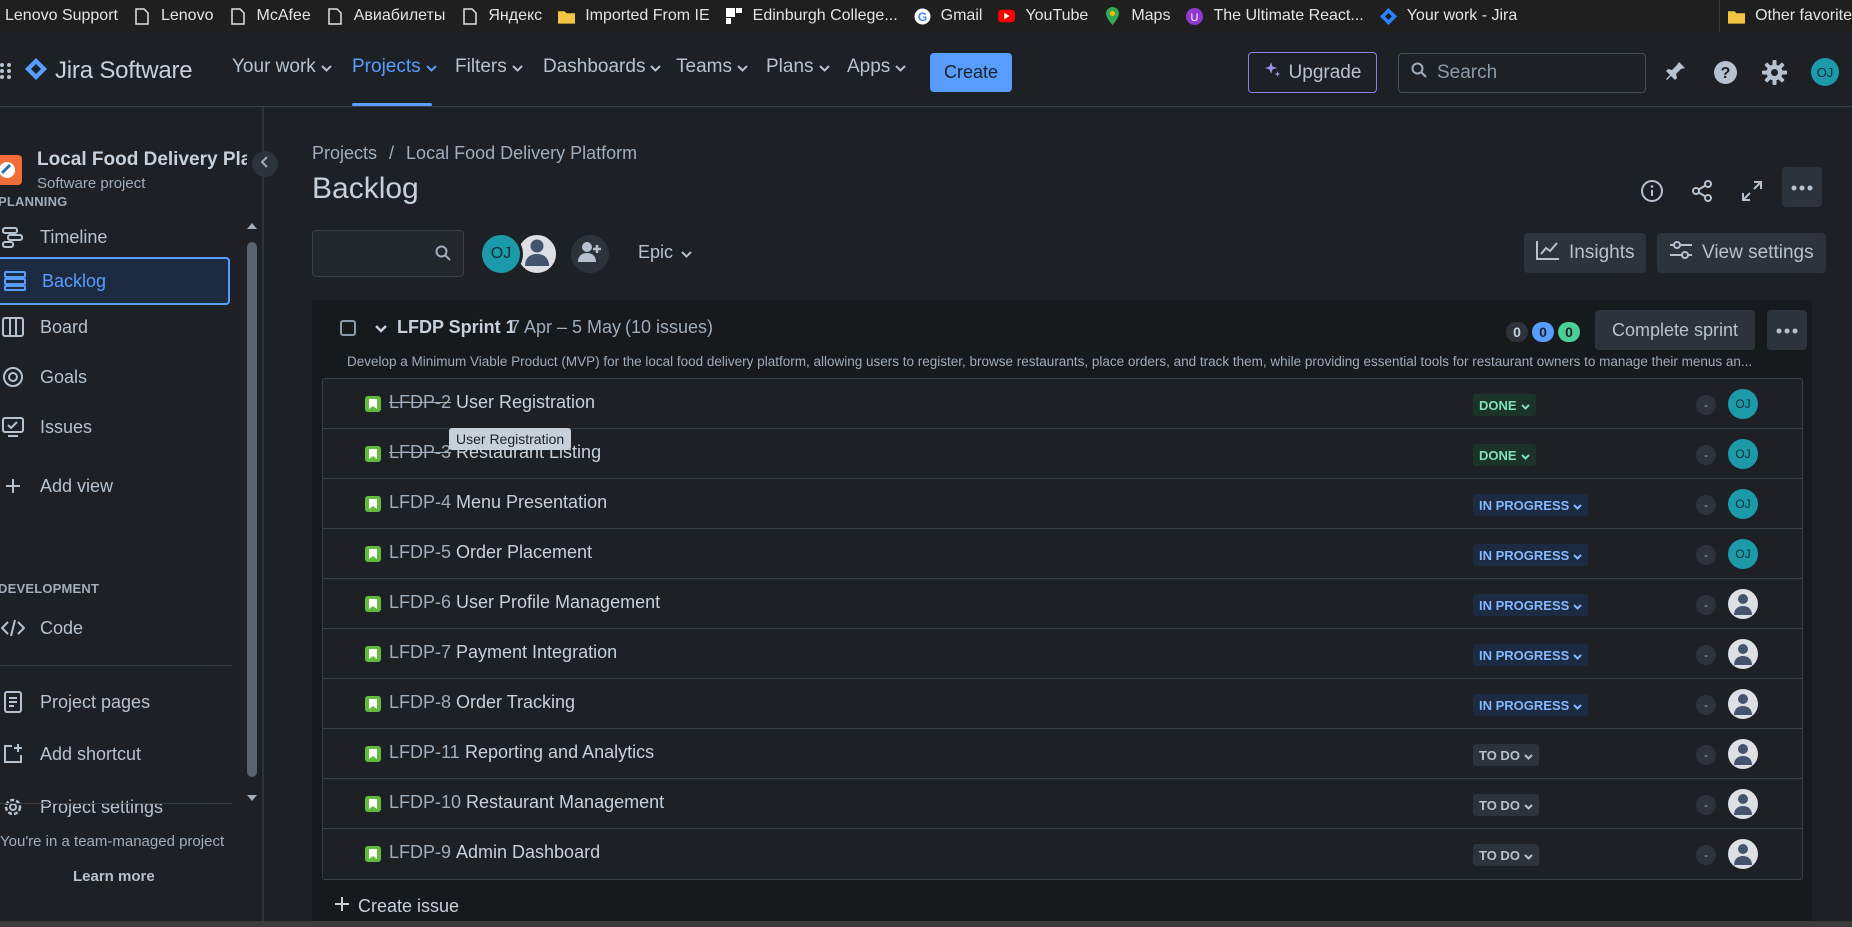  Describe the element at coordinates (420, 702) in the screenshot. I see `issue-key: LFDP-8` at that location.